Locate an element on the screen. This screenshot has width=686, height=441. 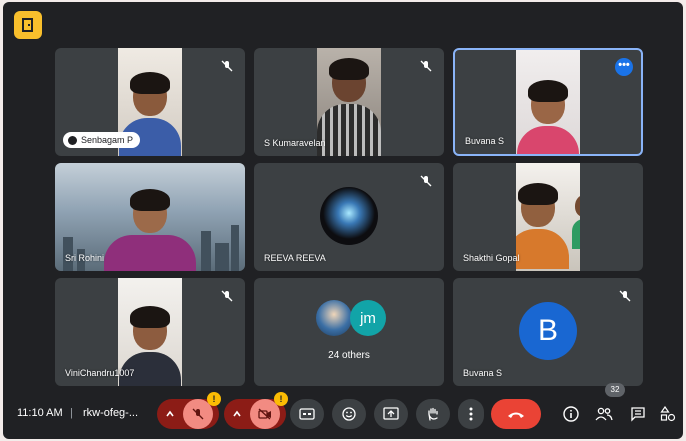
chat-icon is located at coordinates (638, 414).